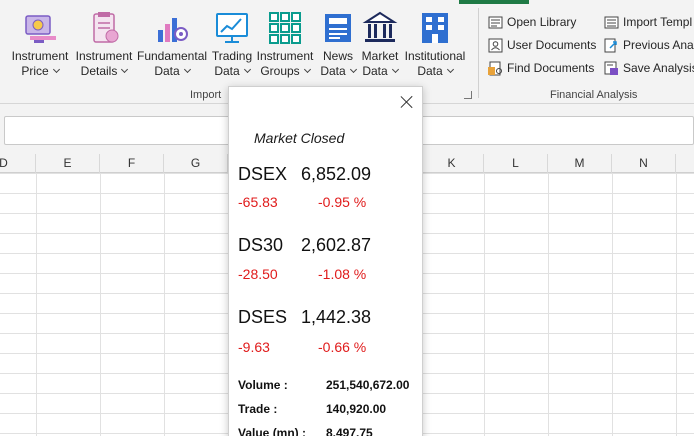 This screenshot has height=436, width=694. Describe the element at coordinates (337, 56) in the screenshot. I see `news-data-label-1: News` at that location.